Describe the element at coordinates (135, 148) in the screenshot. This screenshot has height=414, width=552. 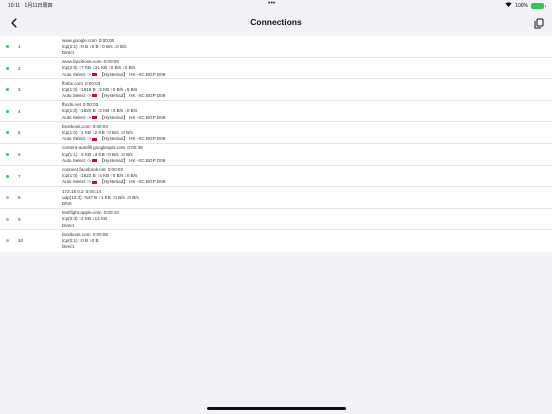
I see `connection-duration: 0:00:39` at that location.